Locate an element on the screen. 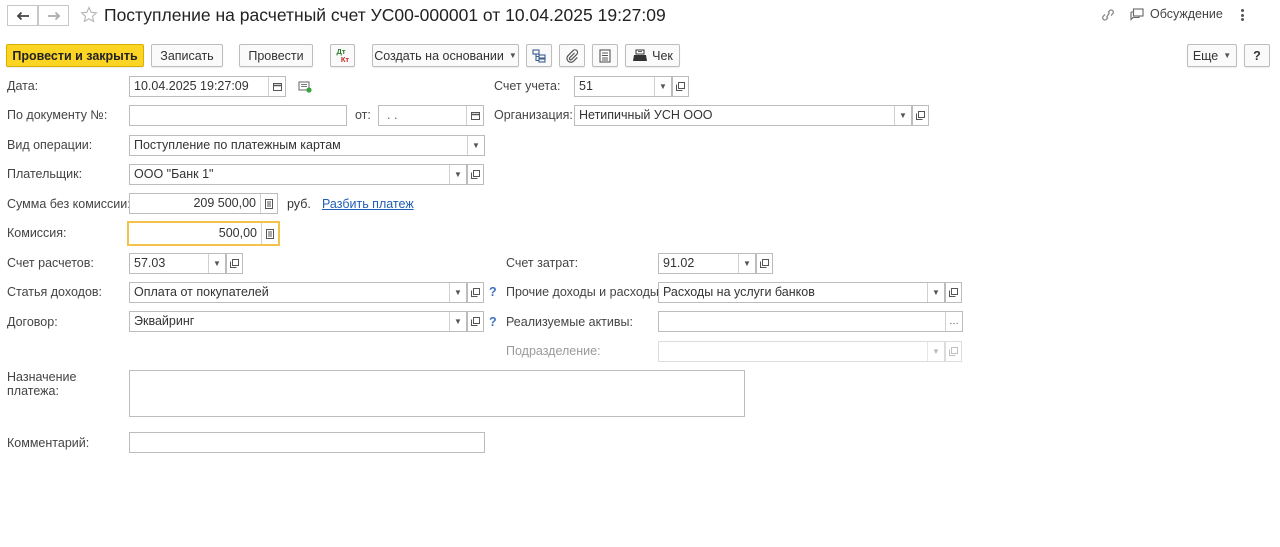 Image resolution: width=1280 pixels, height=547 pixels. account-select: 51 ▼ is located at coordinates (623, 86).